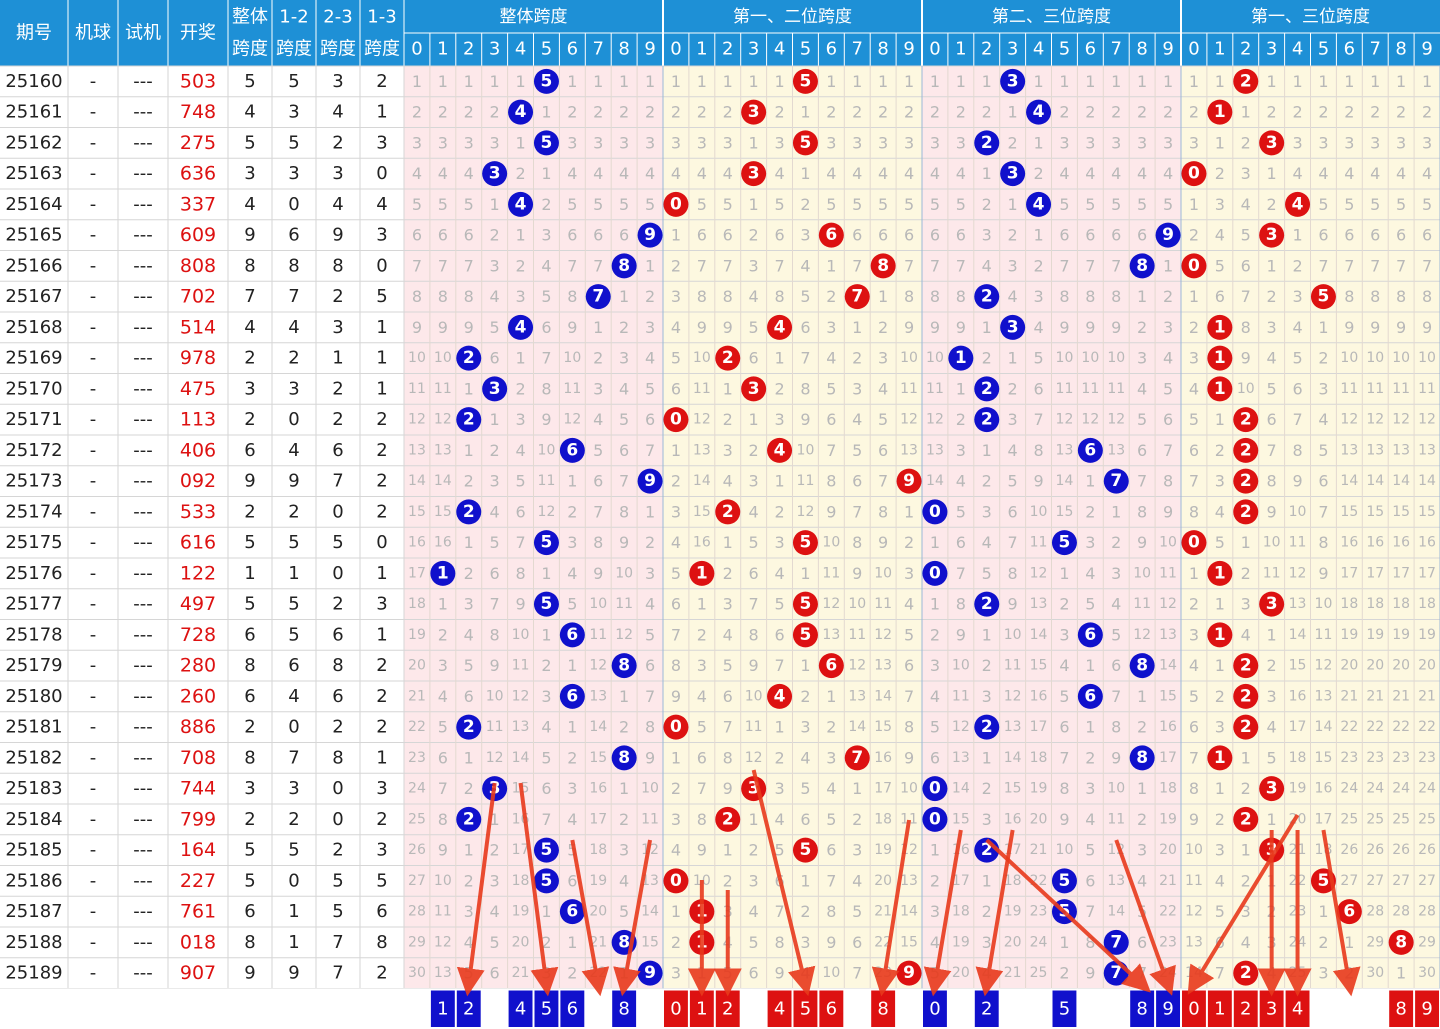 The width and height of the screenshot is (1440, 1029). Describe the element at coordinates (293, 757) in the screenshot. I see `span-value-cell: 7` at that location.